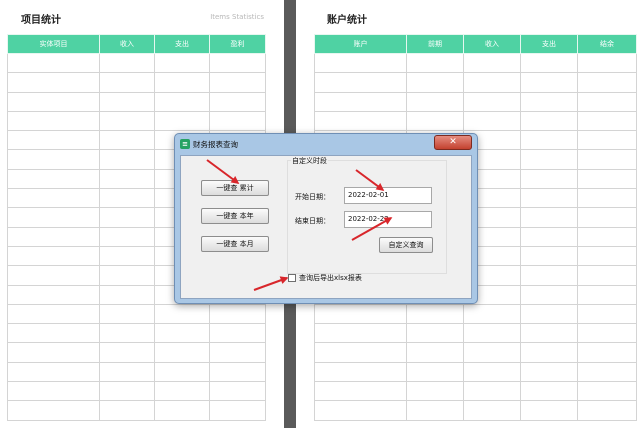 The height and width of the screenshot is (428, 640). Describe the element at coordinates (235, 216) in the screenshot. I see `query-this-year-button: 一键查 本年` at that location.